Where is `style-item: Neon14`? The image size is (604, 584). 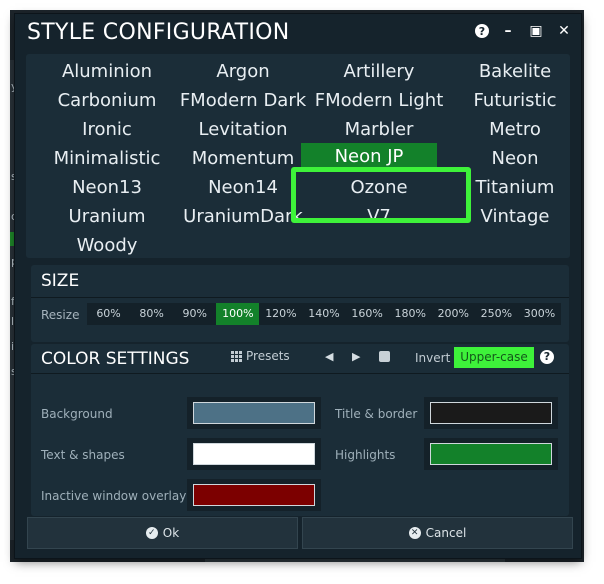
style-item: Neon14 is located at coordinates (243, 188).